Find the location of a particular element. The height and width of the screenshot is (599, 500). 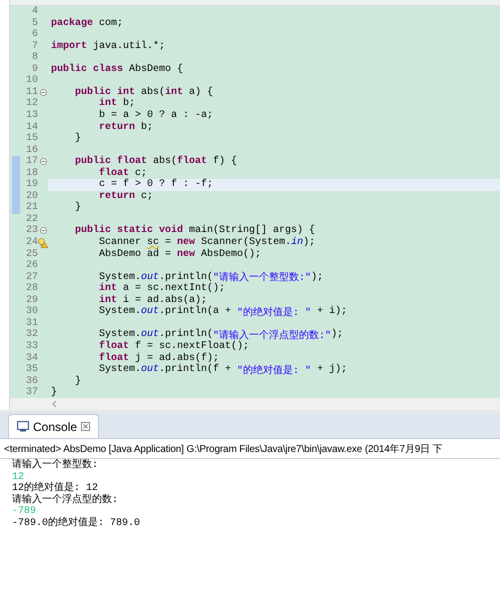

code-line: Scanner sc = new Scanner(System.in); is located at coordinates (207, 242).